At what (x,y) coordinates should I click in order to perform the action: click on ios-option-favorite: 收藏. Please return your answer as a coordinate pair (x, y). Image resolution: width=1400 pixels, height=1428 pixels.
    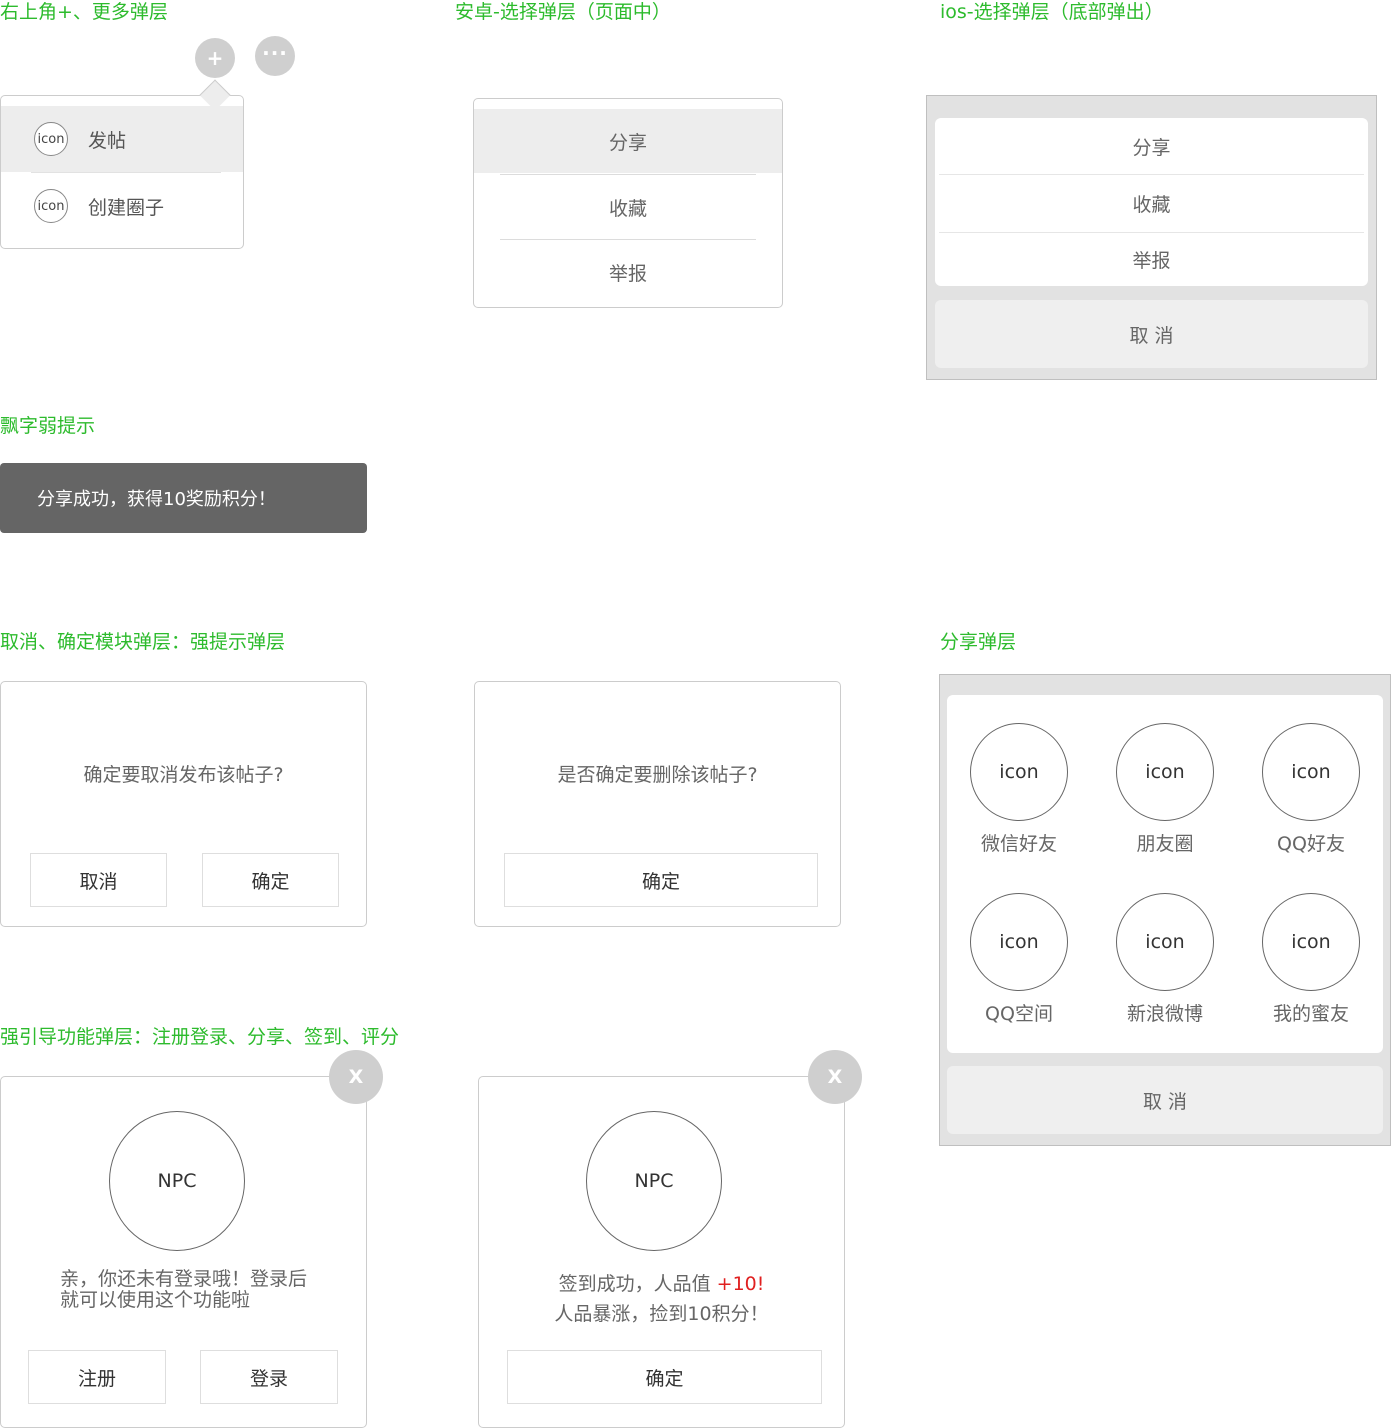
    Looking at the image, I should click on (1151, 203).